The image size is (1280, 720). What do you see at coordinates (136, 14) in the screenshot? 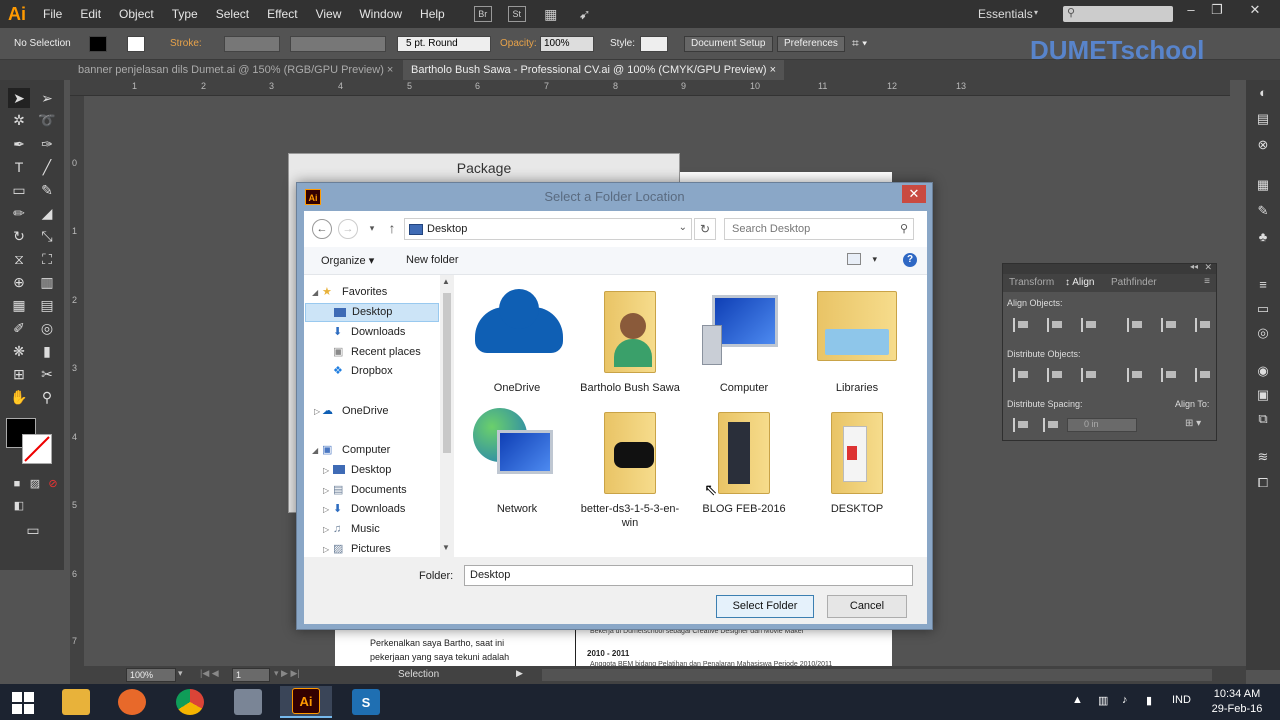
I see `menu-object: Object` at bounding box center [136, 14].